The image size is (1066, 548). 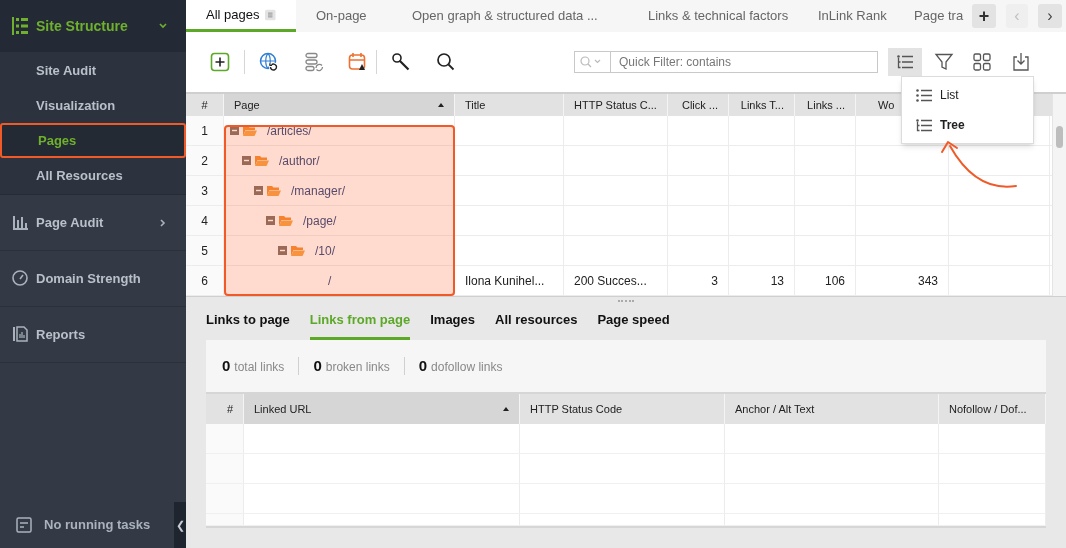 What do you see at coordinates (259, 367) in the screenshot?
I see `stat-label: total links` at bounding box center [259, 367].